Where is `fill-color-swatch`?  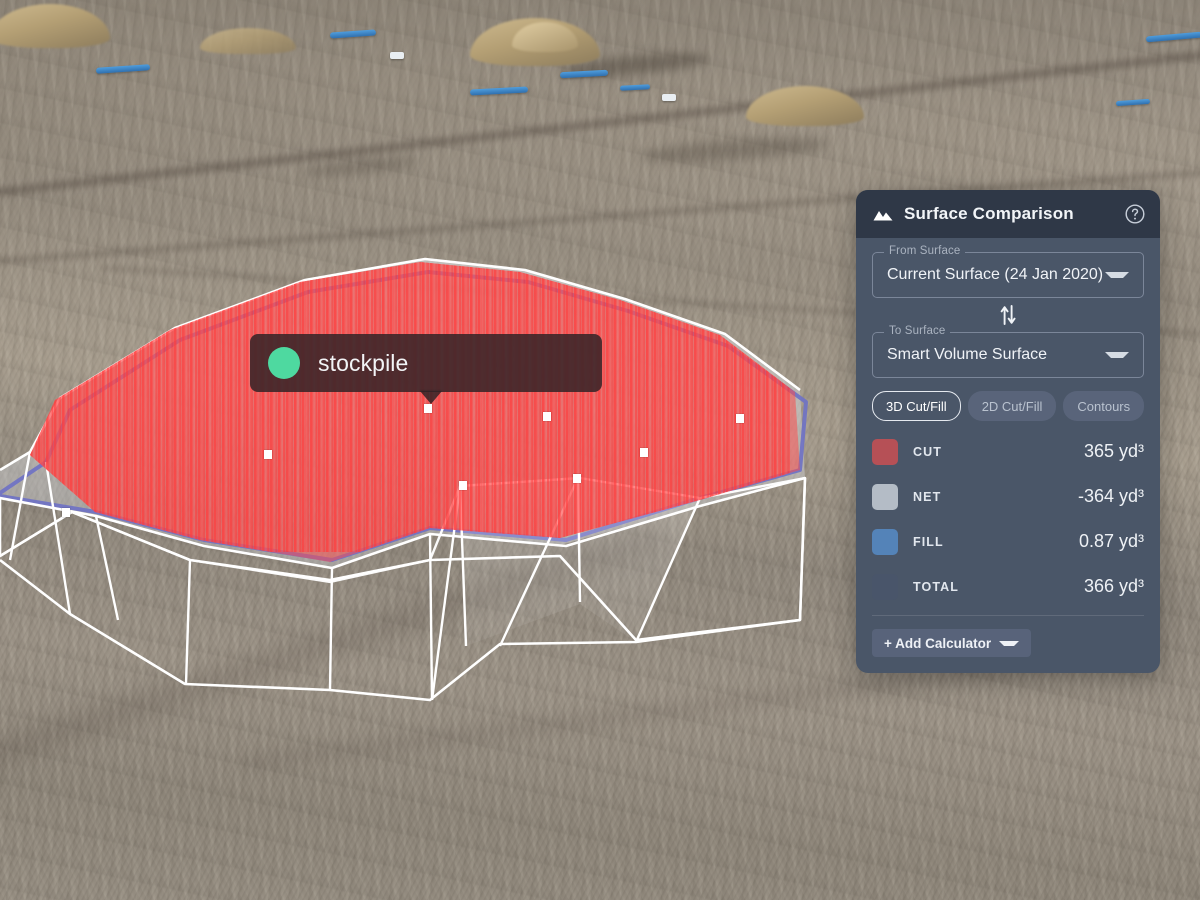 fill-color-swatch is located at coordinates (885, 541).